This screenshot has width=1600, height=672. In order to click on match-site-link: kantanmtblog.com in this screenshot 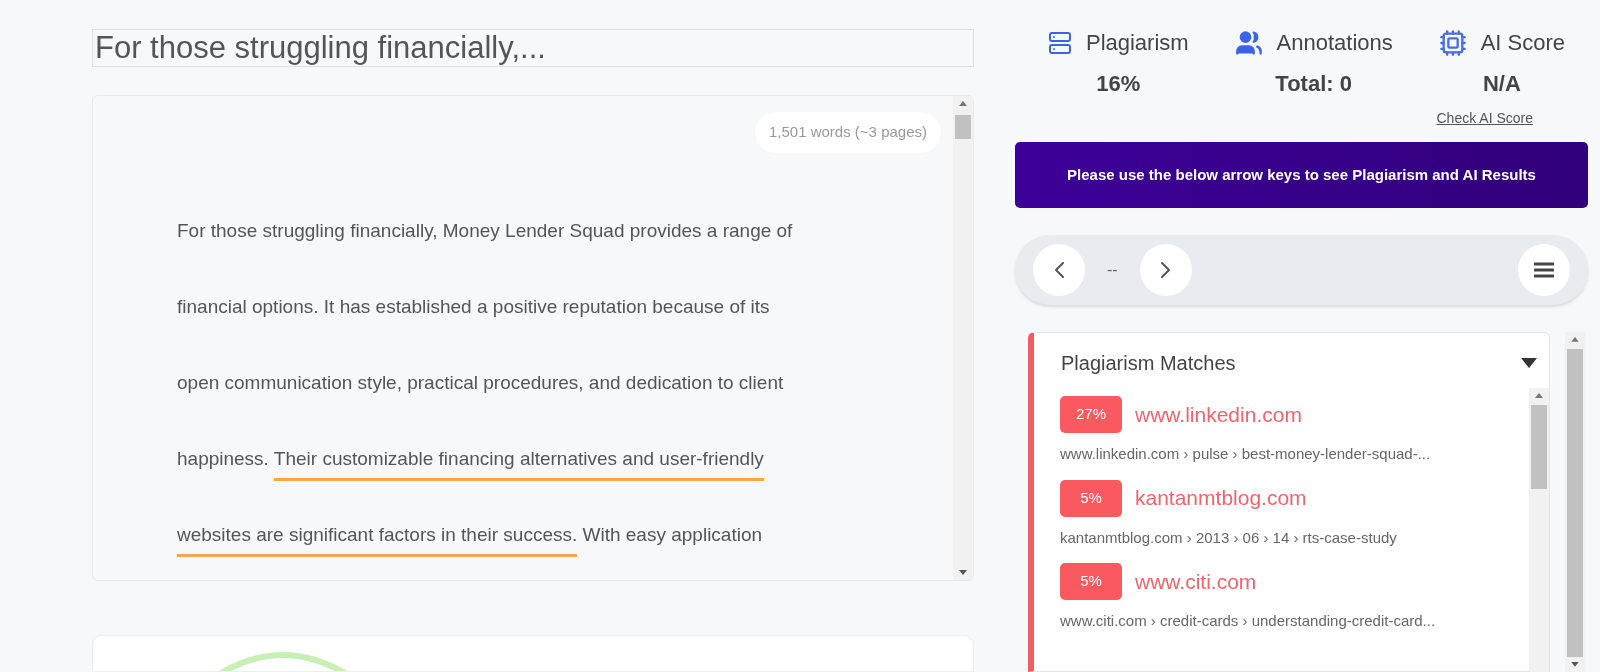, I will do `click(1221, 498)`.